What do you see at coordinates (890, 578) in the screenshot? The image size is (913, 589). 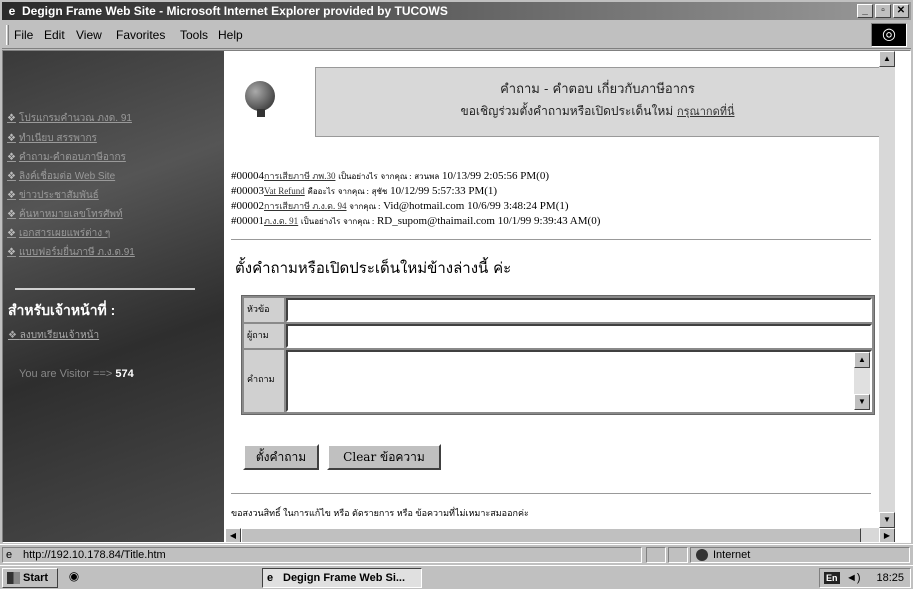 I see `clock: 18:25` at bounding box center [890, 578].